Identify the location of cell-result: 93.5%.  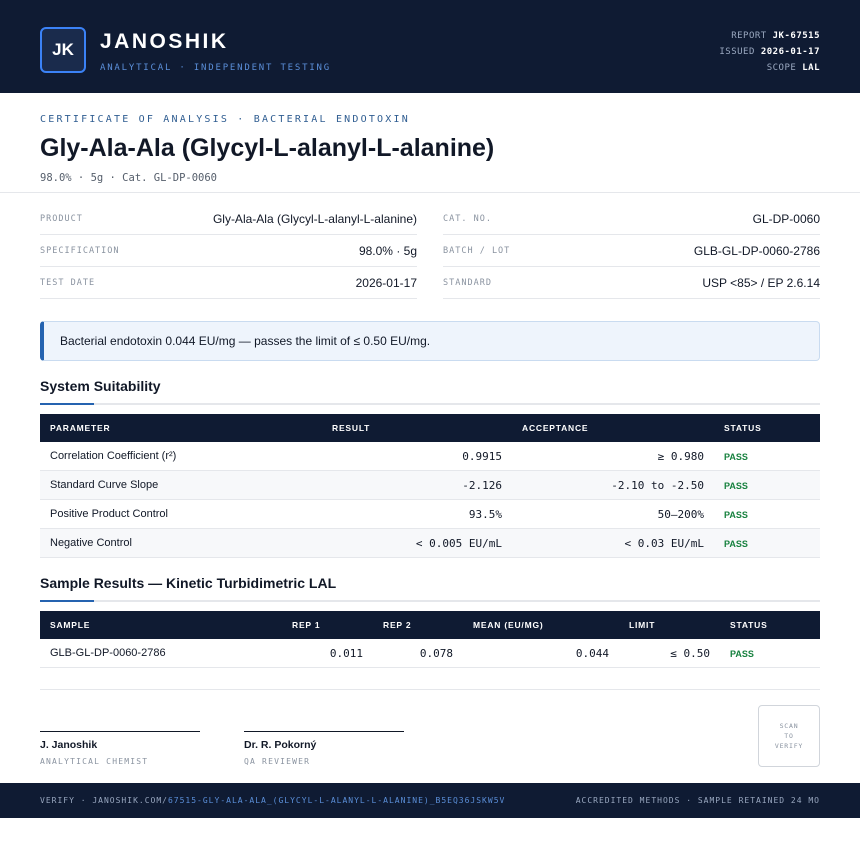
(485, 514).